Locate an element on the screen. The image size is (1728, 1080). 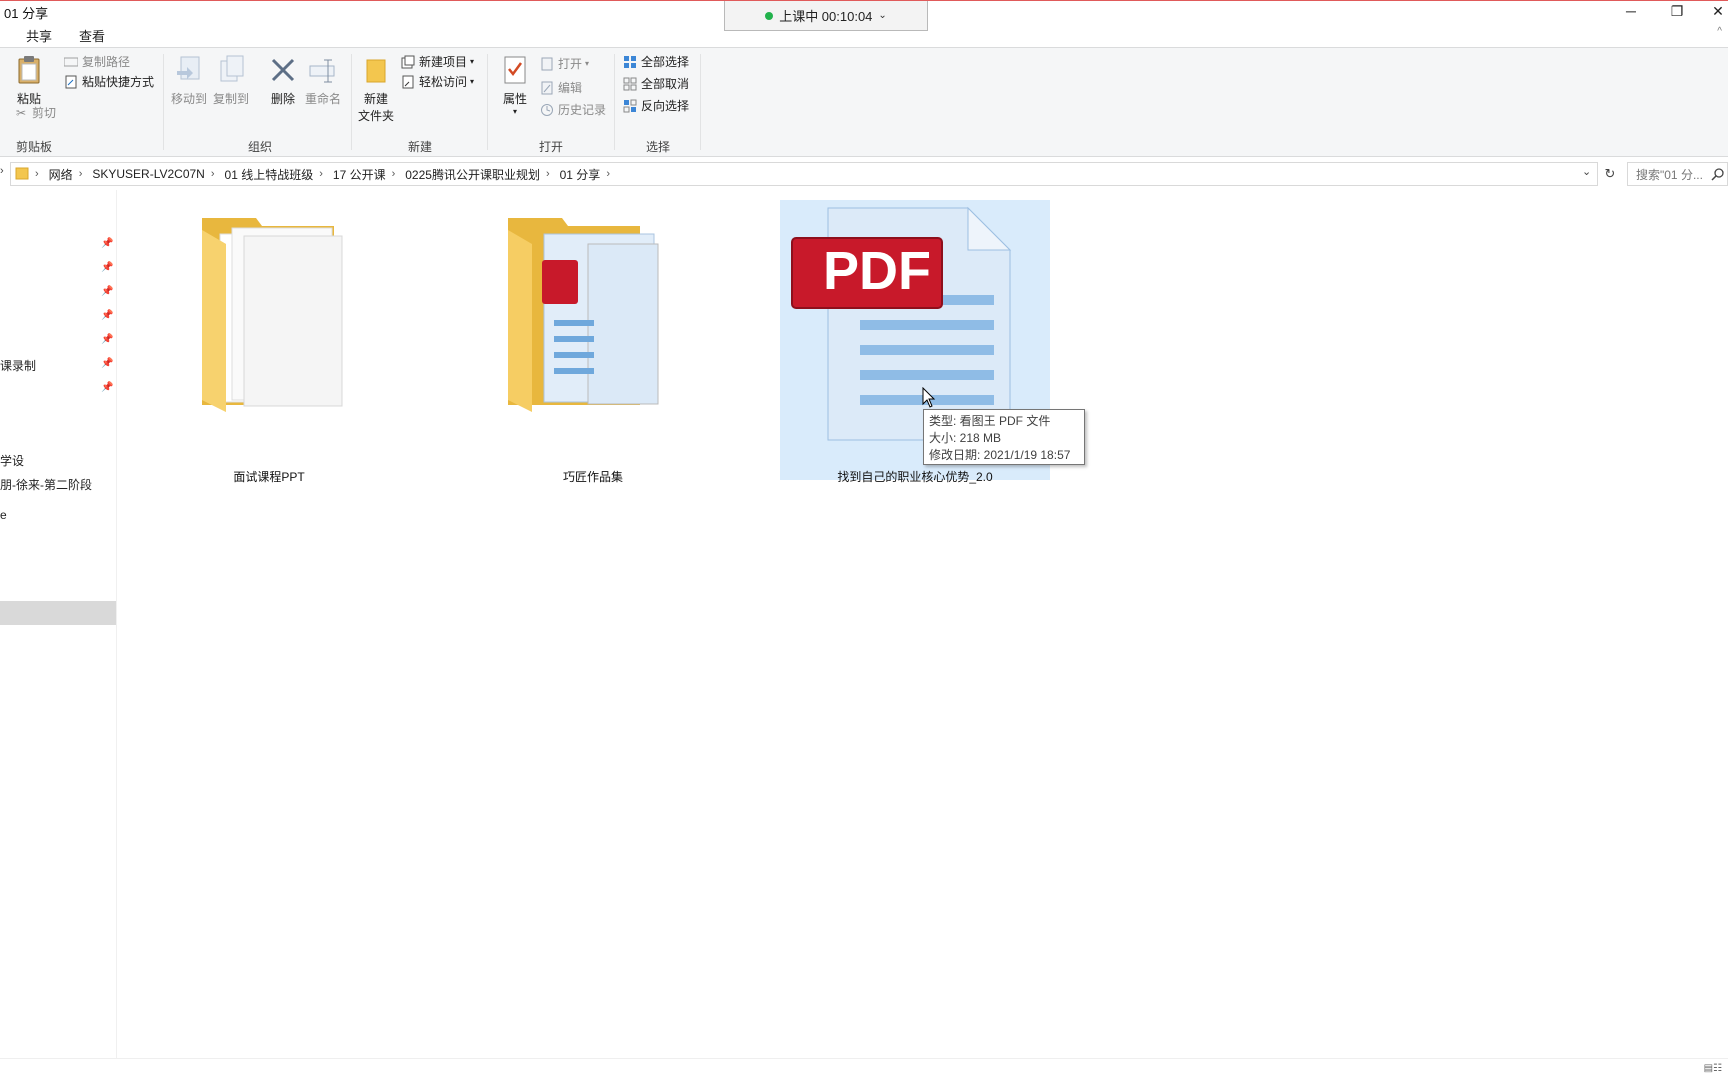
group-label-open: 打开 is located at coordinates (550, 147).